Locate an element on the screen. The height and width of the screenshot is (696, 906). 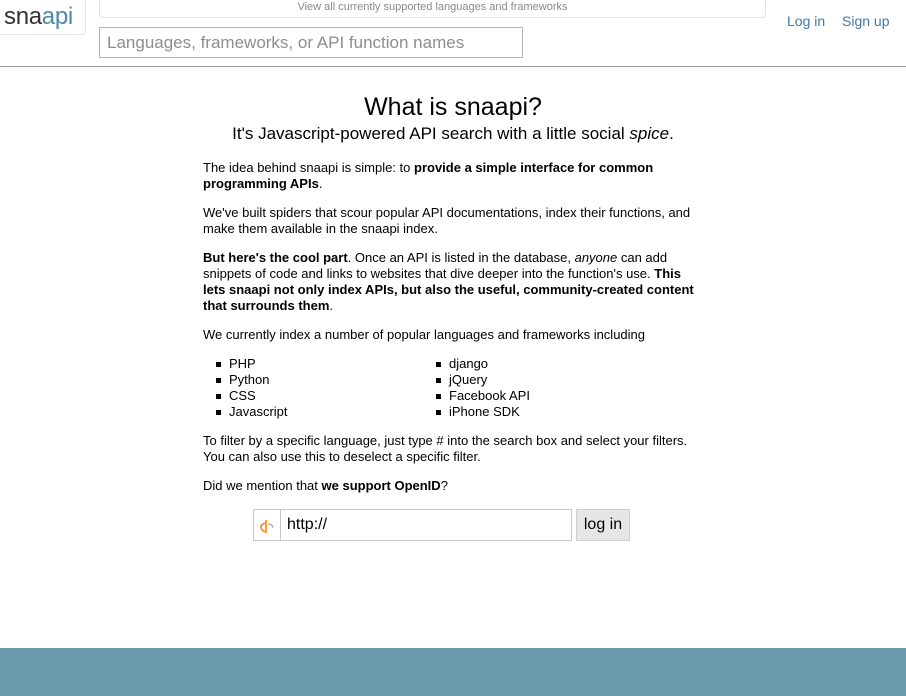
signup-link: Sign up is located at coordinates (865, 21).